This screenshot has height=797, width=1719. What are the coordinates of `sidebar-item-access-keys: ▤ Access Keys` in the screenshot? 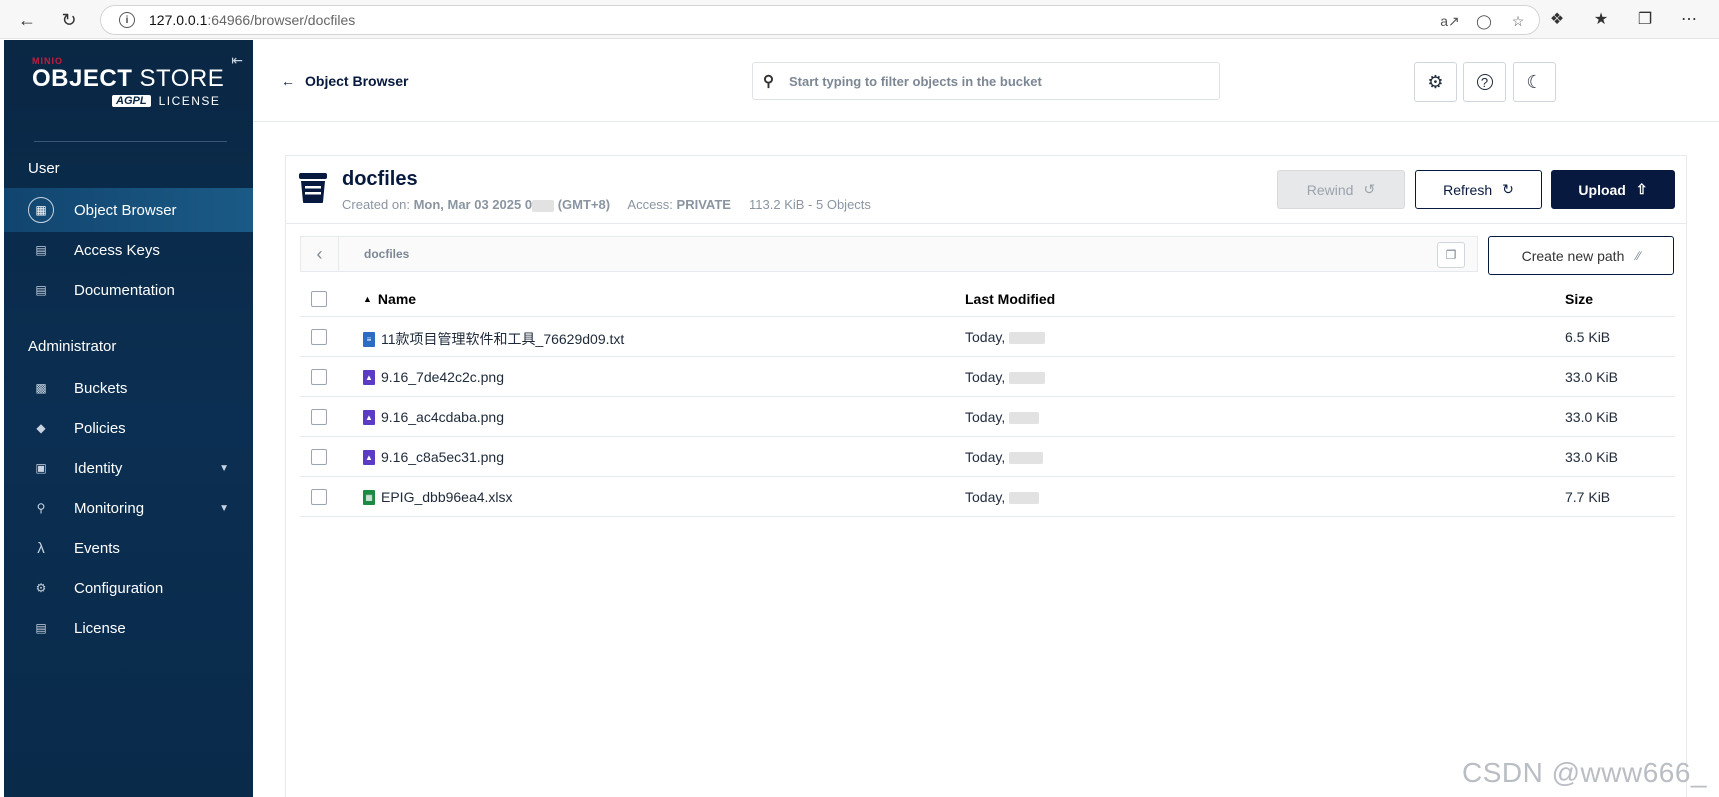 It's located at (128, 250).